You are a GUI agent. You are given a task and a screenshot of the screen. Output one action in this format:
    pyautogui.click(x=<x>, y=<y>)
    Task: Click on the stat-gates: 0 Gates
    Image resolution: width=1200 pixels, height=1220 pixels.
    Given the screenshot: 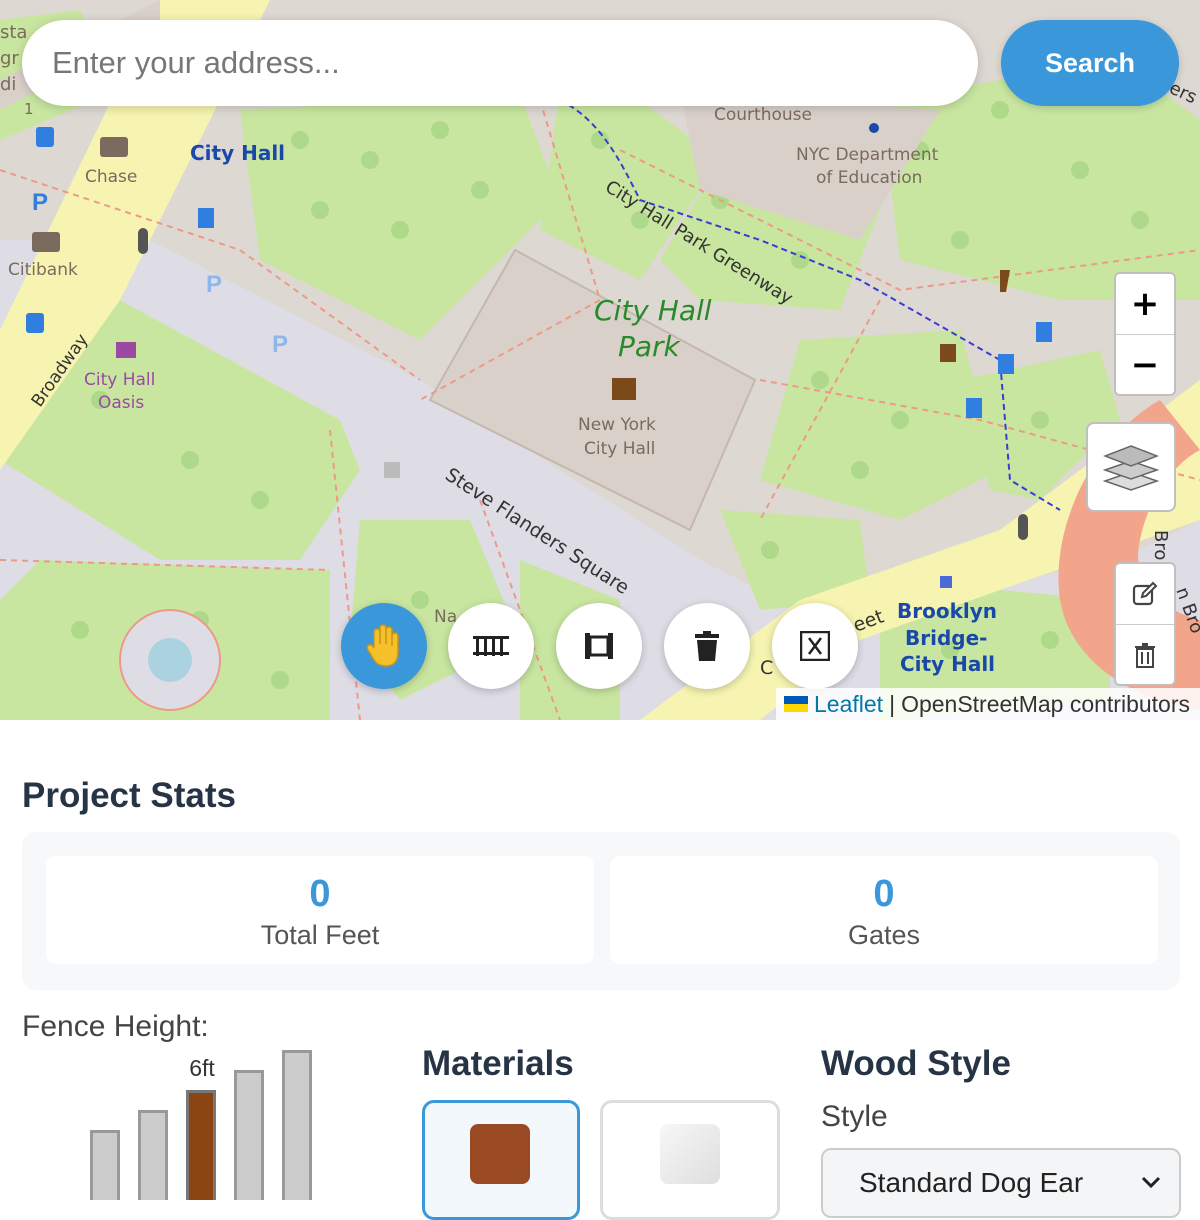 What is the action you would take?
    pyautogui.click(x=884, y=910)
    